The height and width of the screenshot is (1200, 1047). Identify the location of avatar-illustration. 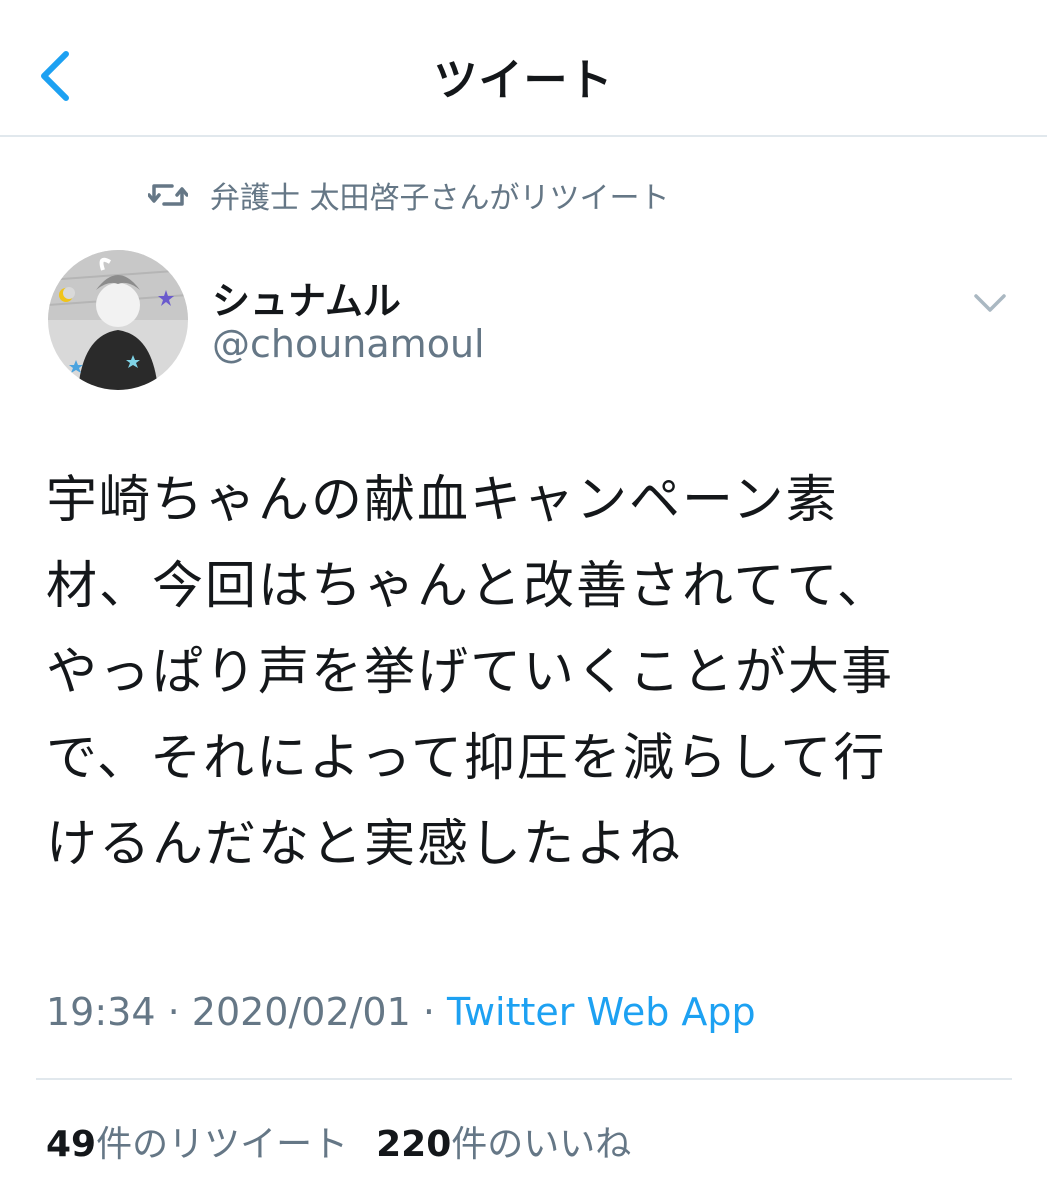
(118, 320).